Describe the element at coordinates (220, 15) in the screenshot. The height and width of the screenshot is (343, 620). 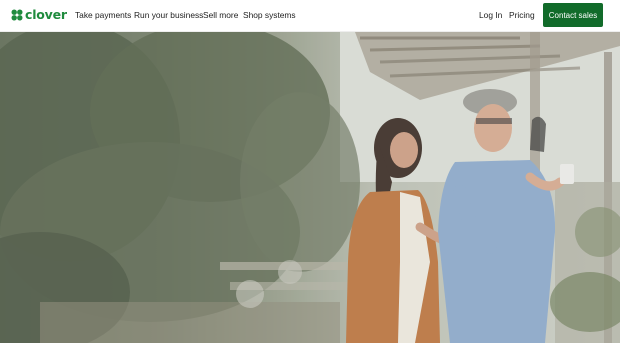
I see `nav-sell-more: Sell more` at that location.